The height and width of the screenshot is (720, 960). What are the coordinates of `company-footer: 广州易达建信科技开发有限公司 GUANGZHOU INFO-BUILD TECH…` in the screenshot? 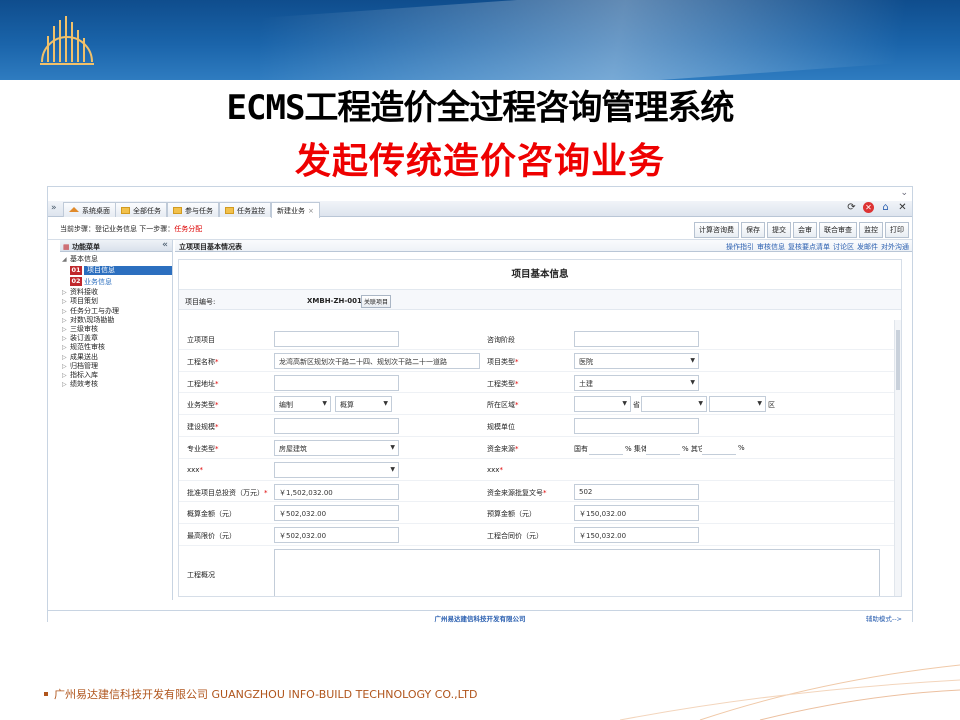 It's located at (260, 694).